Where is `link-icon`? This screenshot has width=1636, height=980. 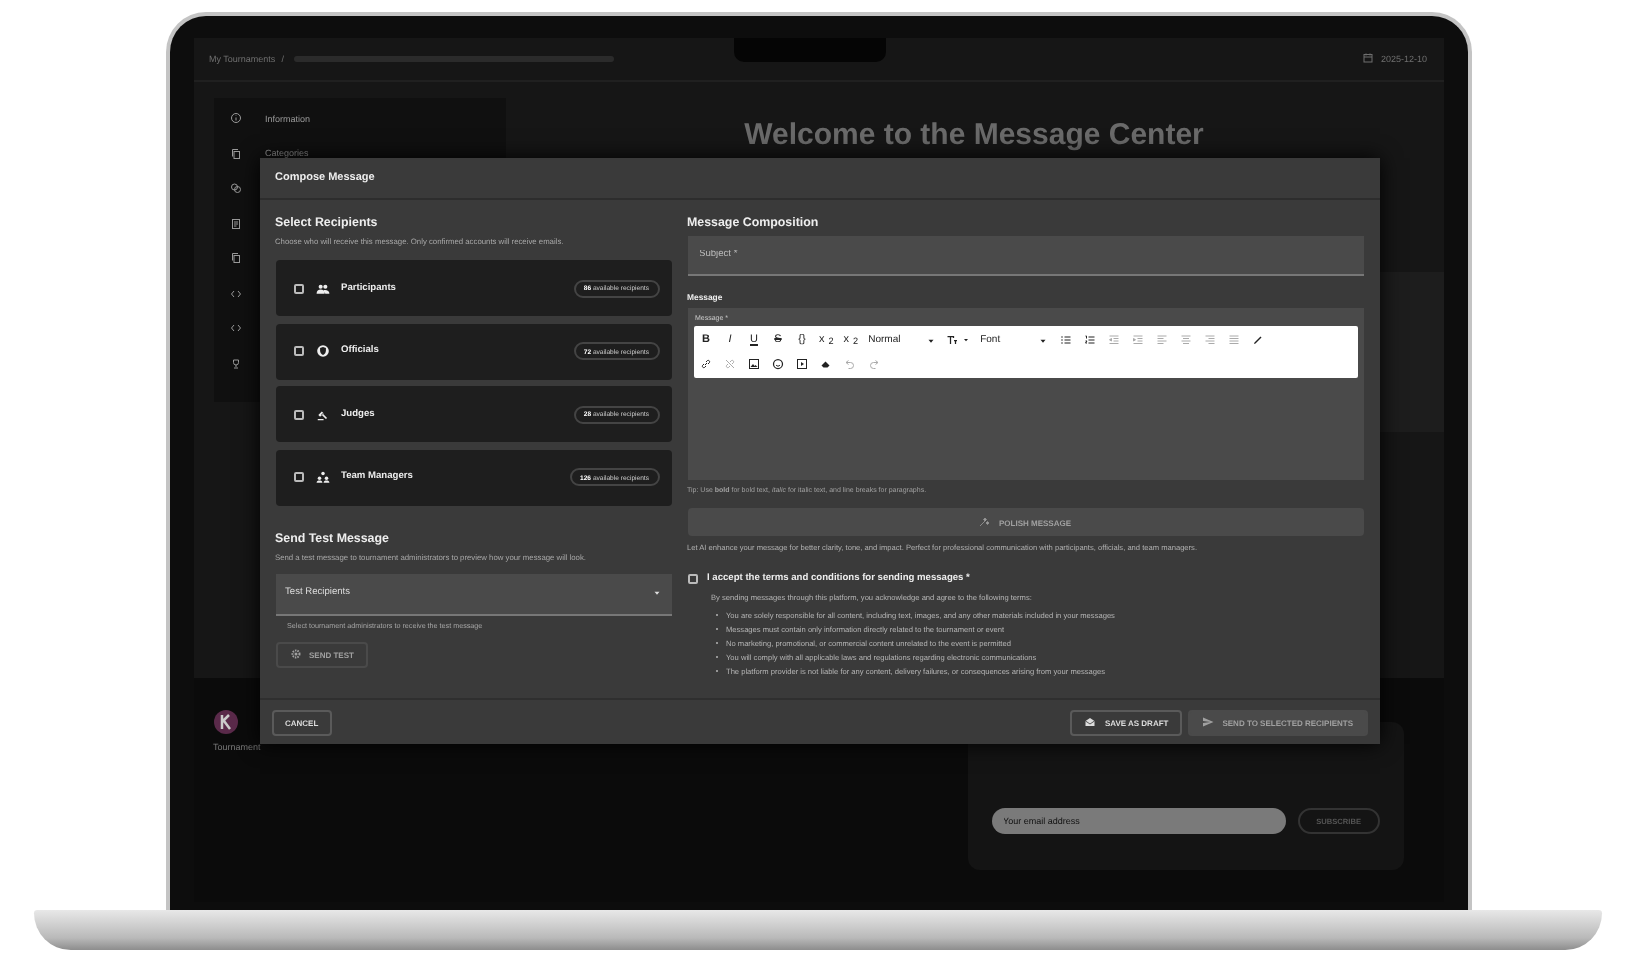
link-icon is located at coordinates (706, 364).